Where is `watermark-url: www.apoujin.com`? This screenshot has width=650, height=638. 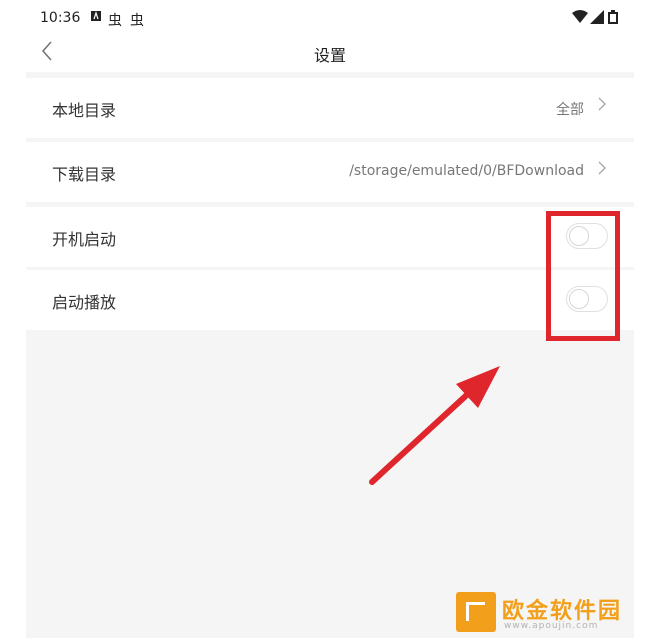
watermark-url: www.apoujin.com is located at coordinates (551, 626).